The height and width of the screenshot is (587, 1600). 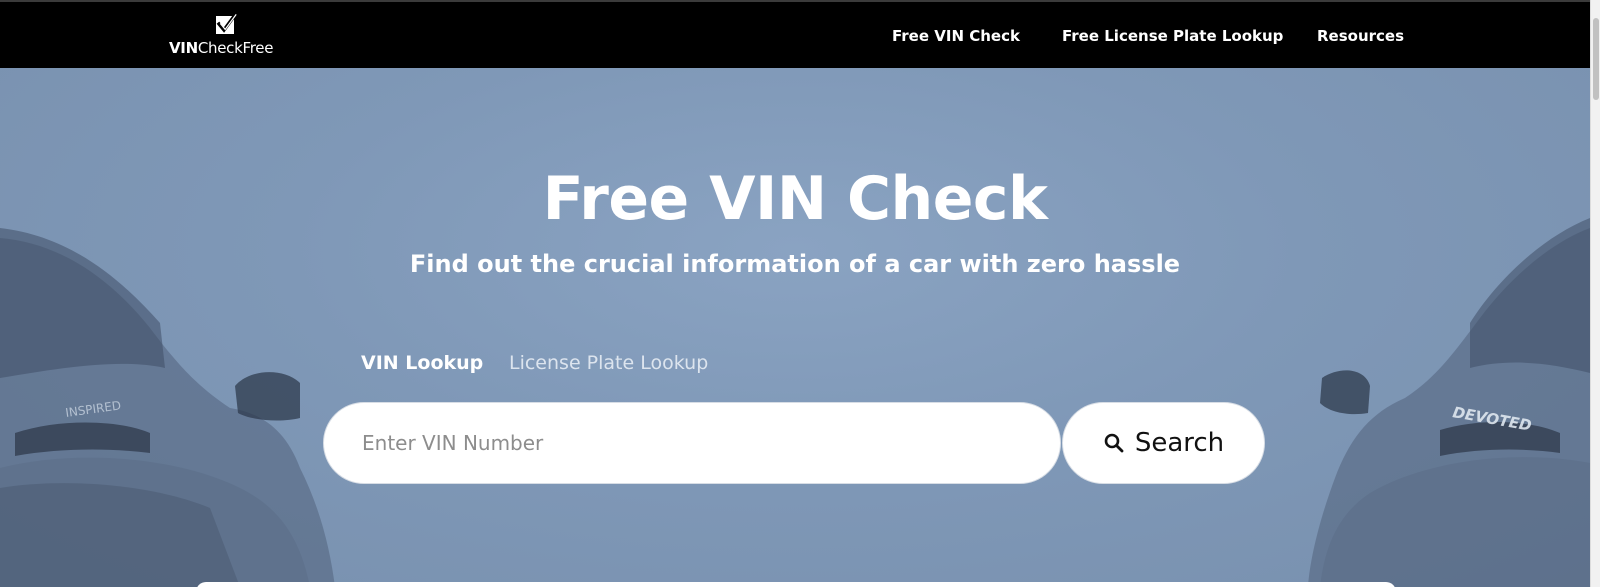 I want to click on tab-vin-lookup: VIN Lookup, so click(x=422, y=363).